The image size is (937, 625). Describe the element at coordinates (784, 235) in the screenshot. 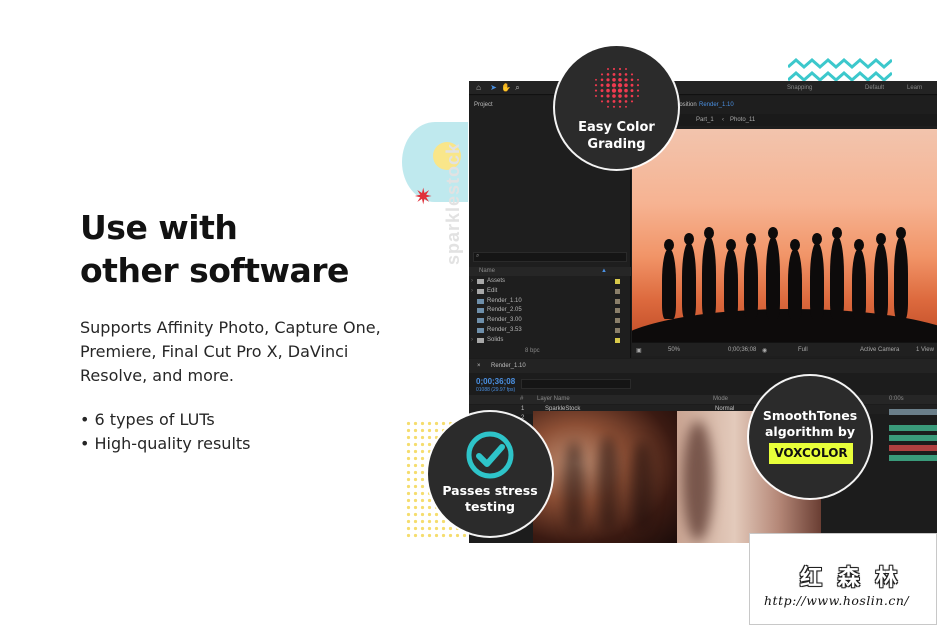

I see `composition-viewer` at that location.